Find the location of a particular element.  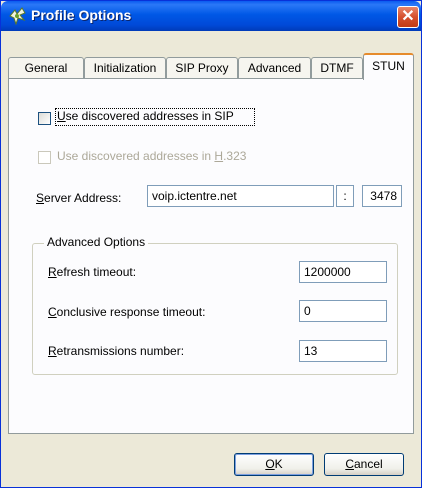

tab-dtmf: DTMF is located at coordinates (337, 68).